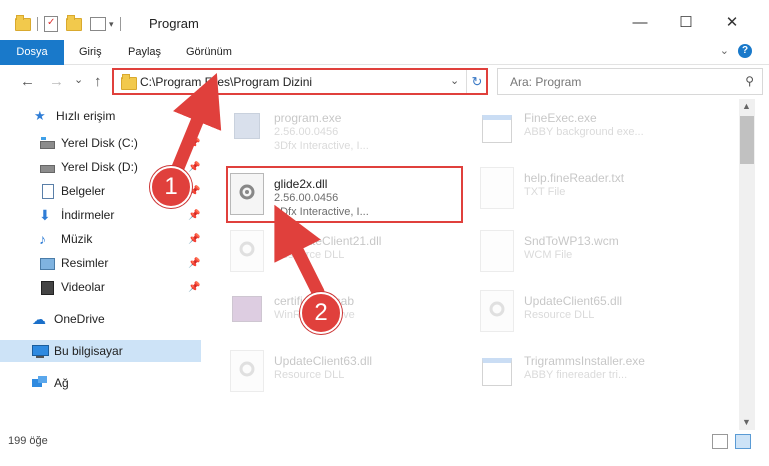 The height and width of the screenshot is (466, 769). Describe the element at coordinates (171, 187) in the screenshot. I see `step-1-badge: 1` at that location.